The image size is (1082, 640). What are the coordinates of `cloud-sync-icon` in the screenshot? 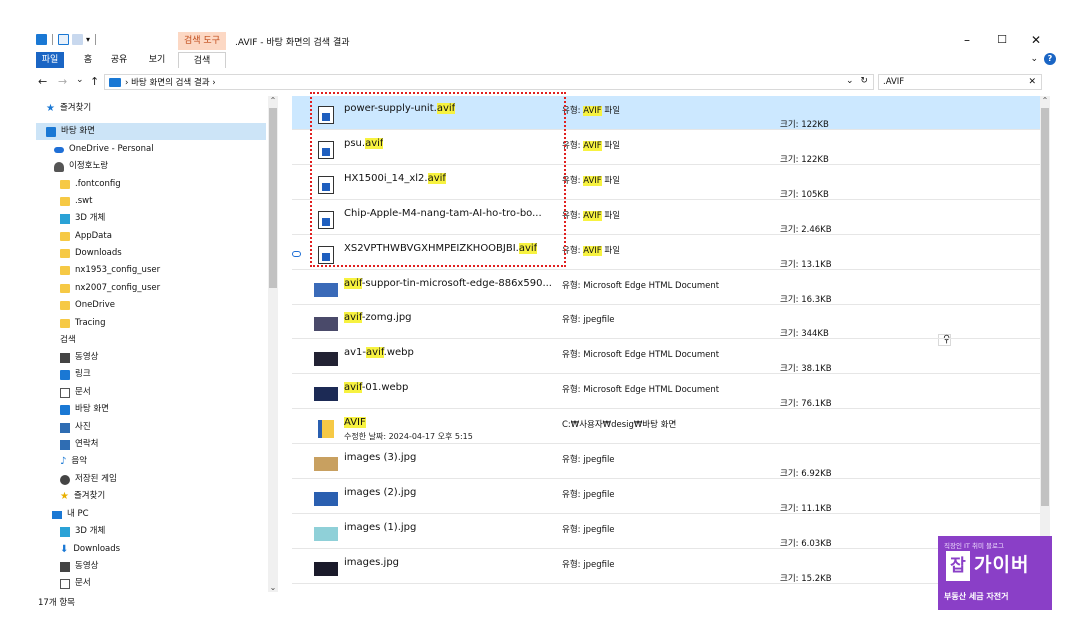 It's located at (296, 254).